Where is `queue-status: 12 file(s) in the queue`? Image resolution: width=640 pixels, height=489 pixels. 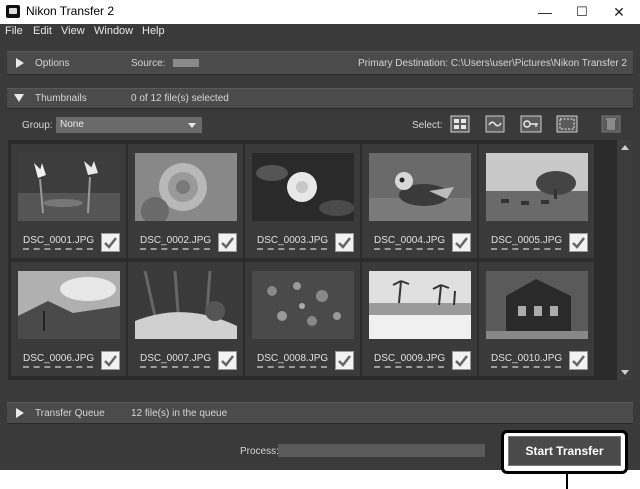
queue-status: 12 file(s) in the queue is located at coordinates (179, 413).